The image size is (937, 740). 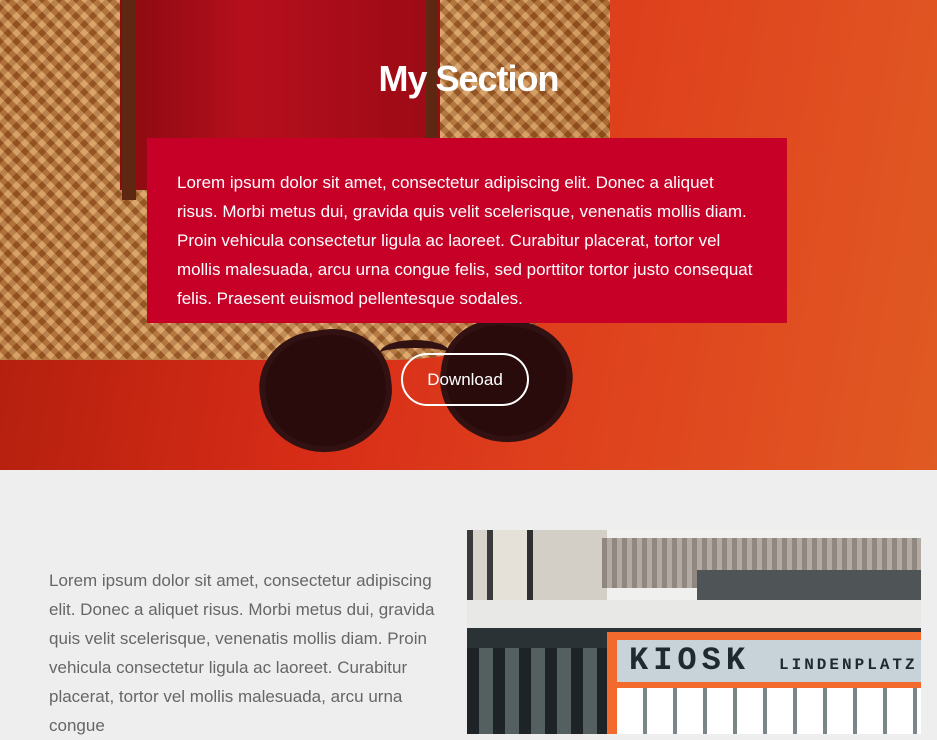 I want to click on section-title: My Section, so click(x=468, y=78).